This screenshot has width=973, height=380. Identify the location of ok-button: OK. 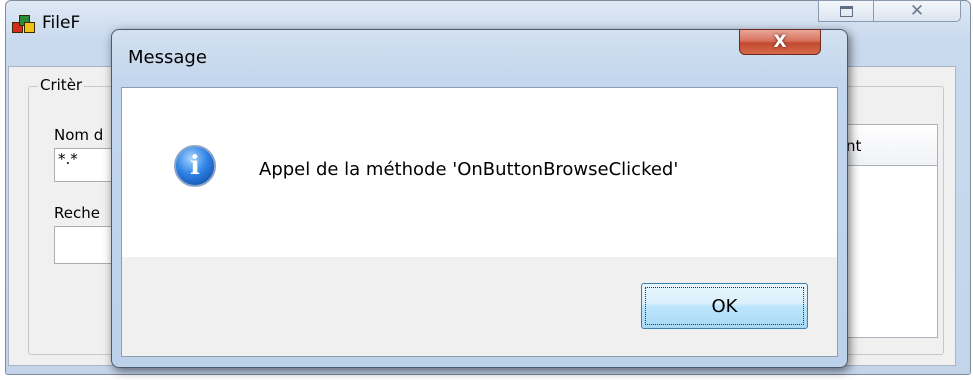
(724, 306).